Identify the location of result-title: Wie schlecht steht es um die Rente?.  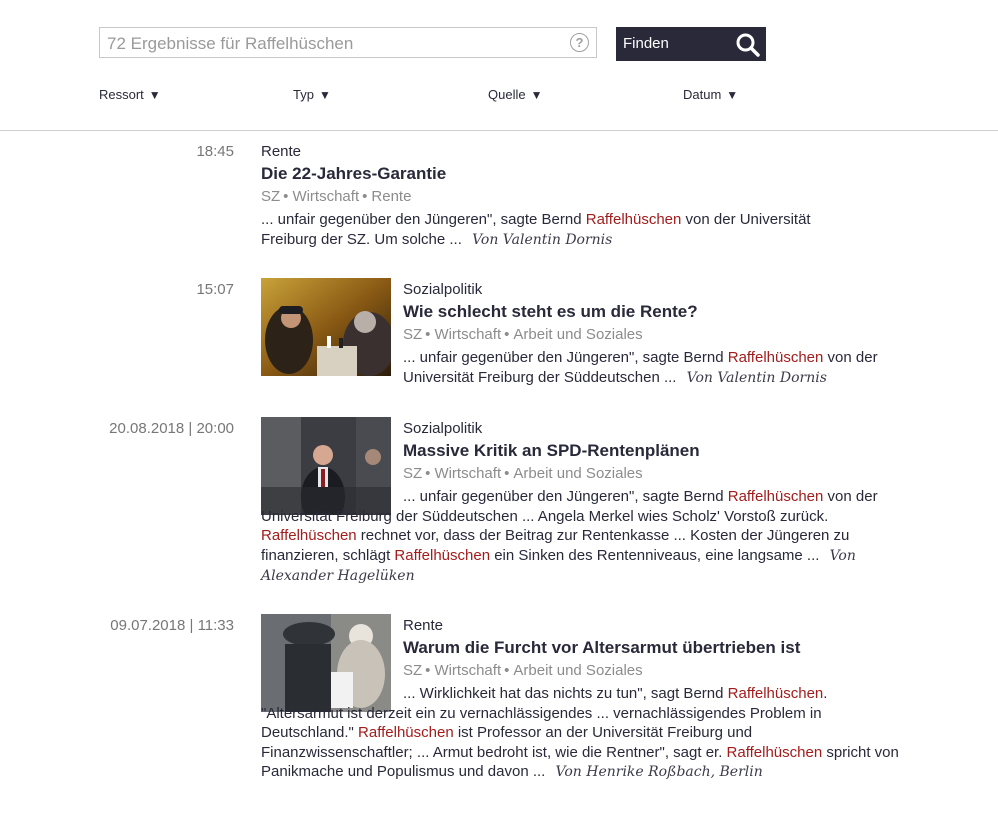
(550, 312).